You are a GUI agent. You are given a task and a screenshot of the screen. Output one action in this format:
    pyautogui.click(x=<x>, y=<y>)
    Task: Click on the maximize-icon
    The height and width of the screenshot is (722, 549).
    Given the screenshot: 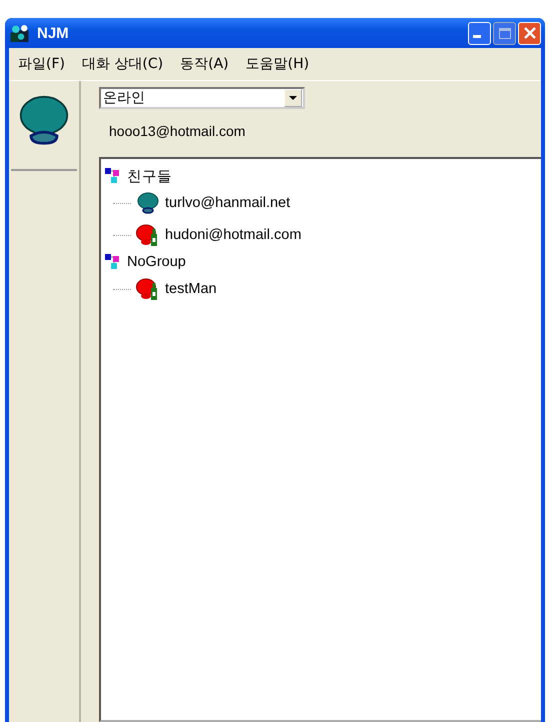 What is the action you would take?
    pyautogui.click(x=504, y=33)
    